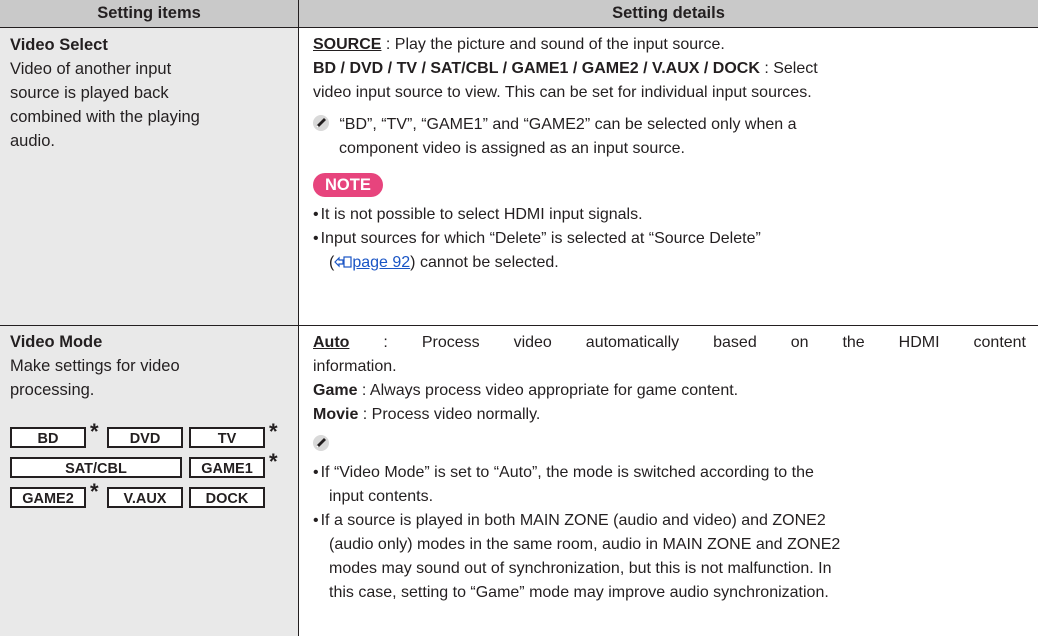 The image size is (1038, 636). I want to click on badge-dock: DOCK, so click(227, 497).